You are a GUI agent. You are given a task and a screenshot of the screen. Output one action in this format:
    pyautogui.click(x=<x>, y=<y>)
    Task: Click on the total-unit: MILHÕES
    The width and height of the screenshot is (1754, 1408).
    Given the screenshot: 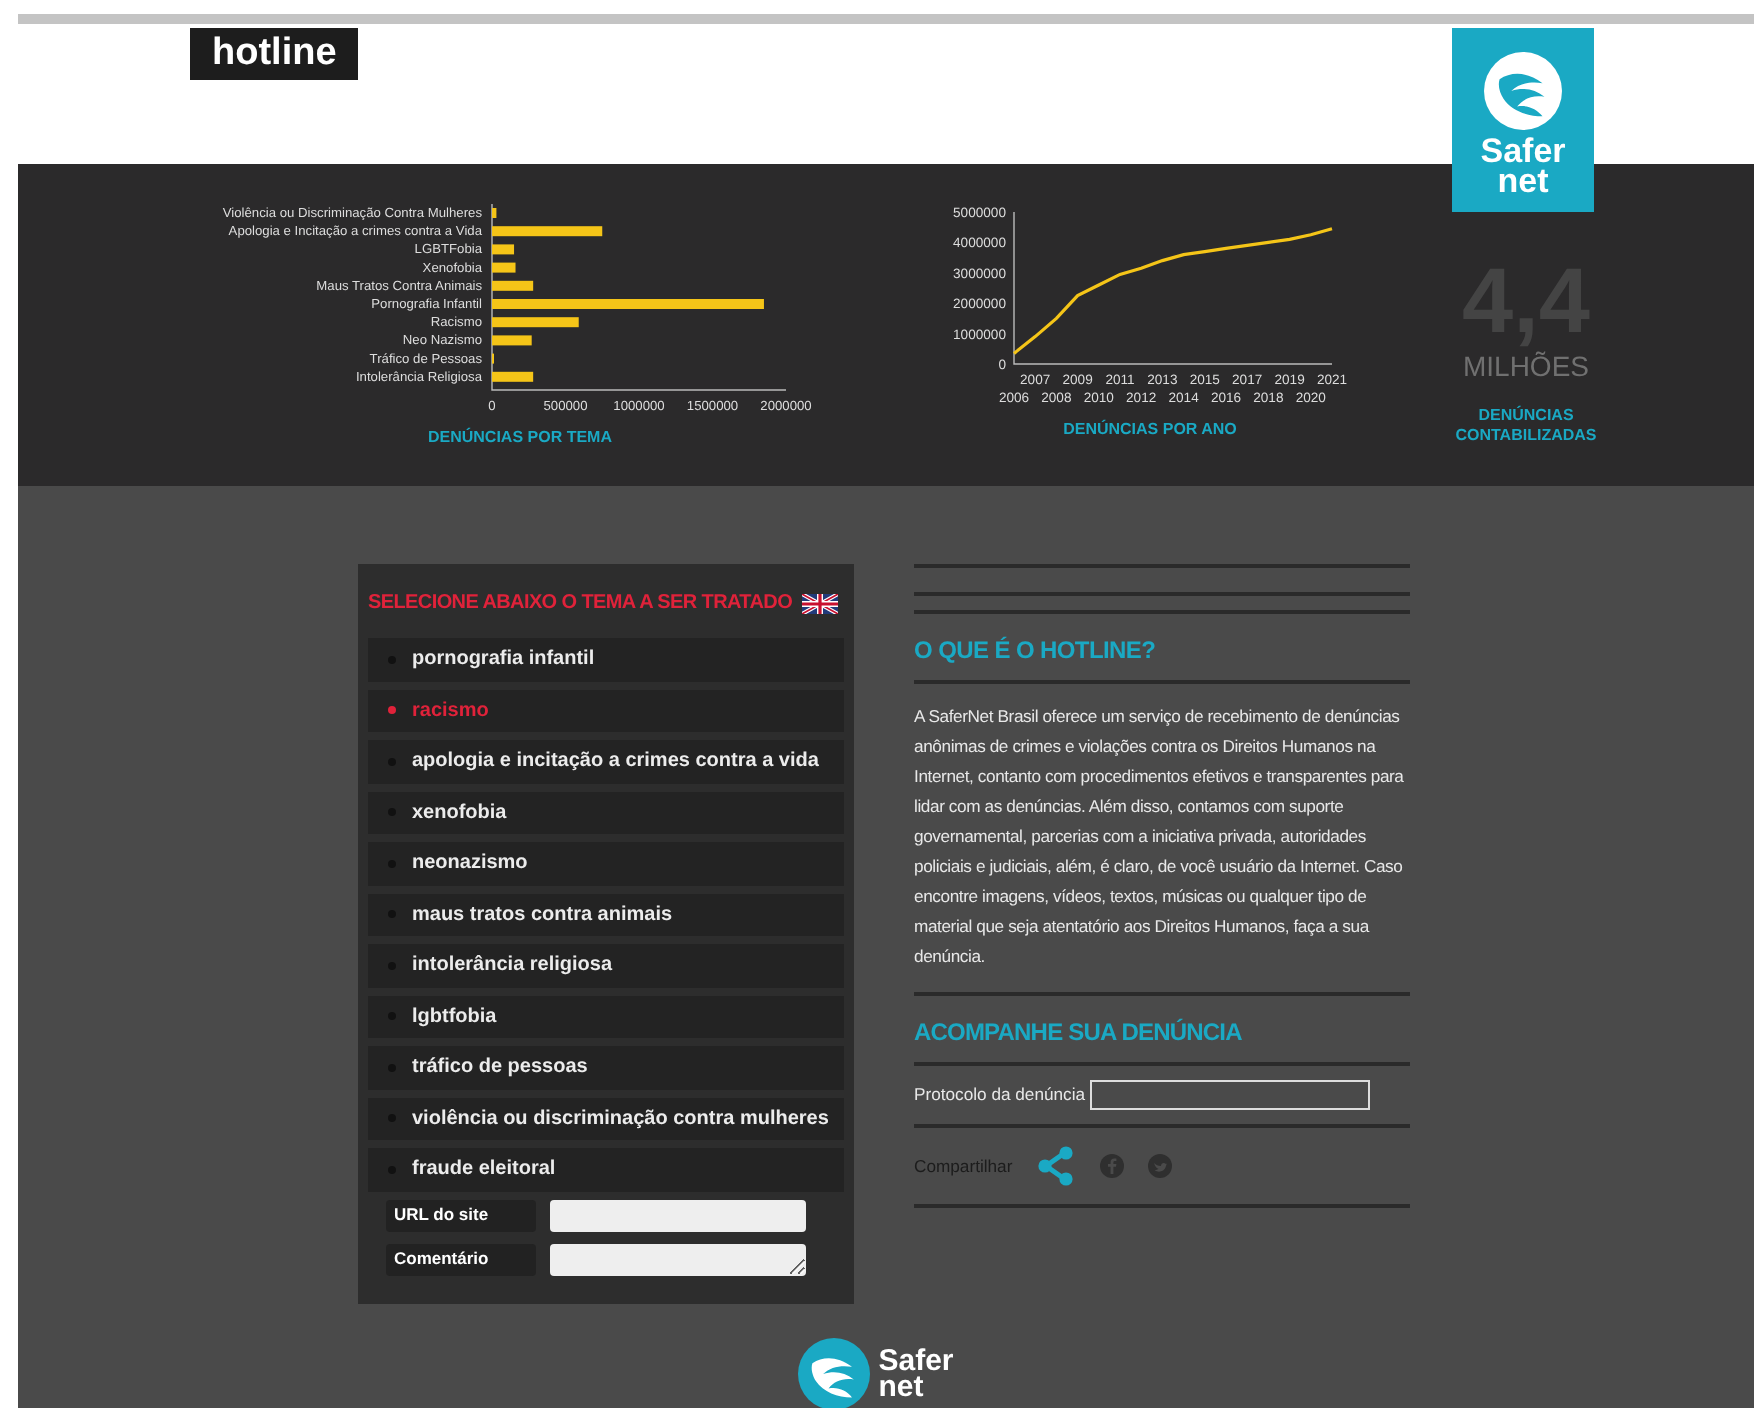 What is the action you would take?
    pyautogui.click(x=1525, y=366)
    